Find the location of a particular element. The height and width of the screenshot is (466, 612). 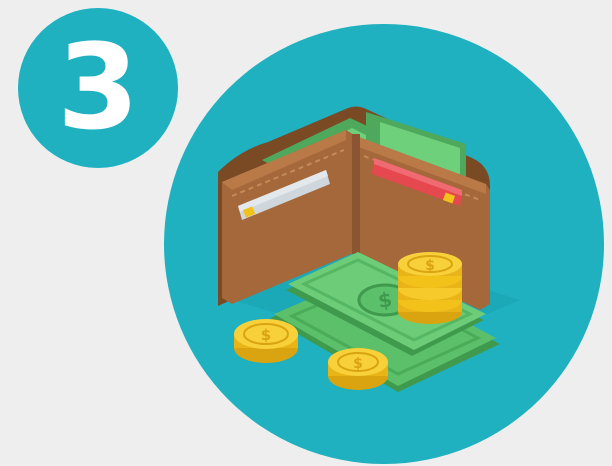

coin-stack-icon: $ is located at coordinates (430, 288).